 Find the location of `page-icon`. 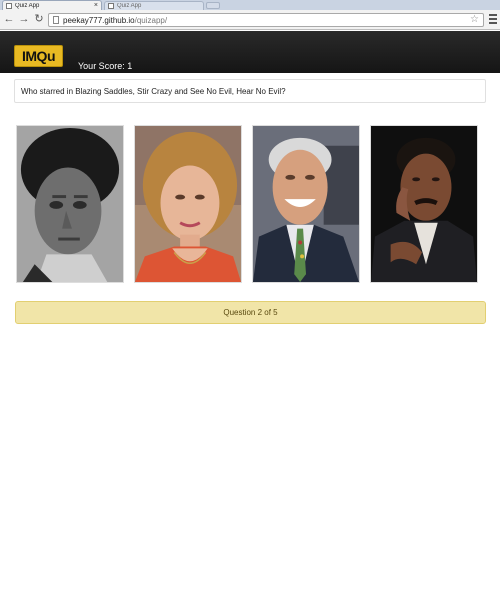

page-icon is located at coordinates (56, 20).